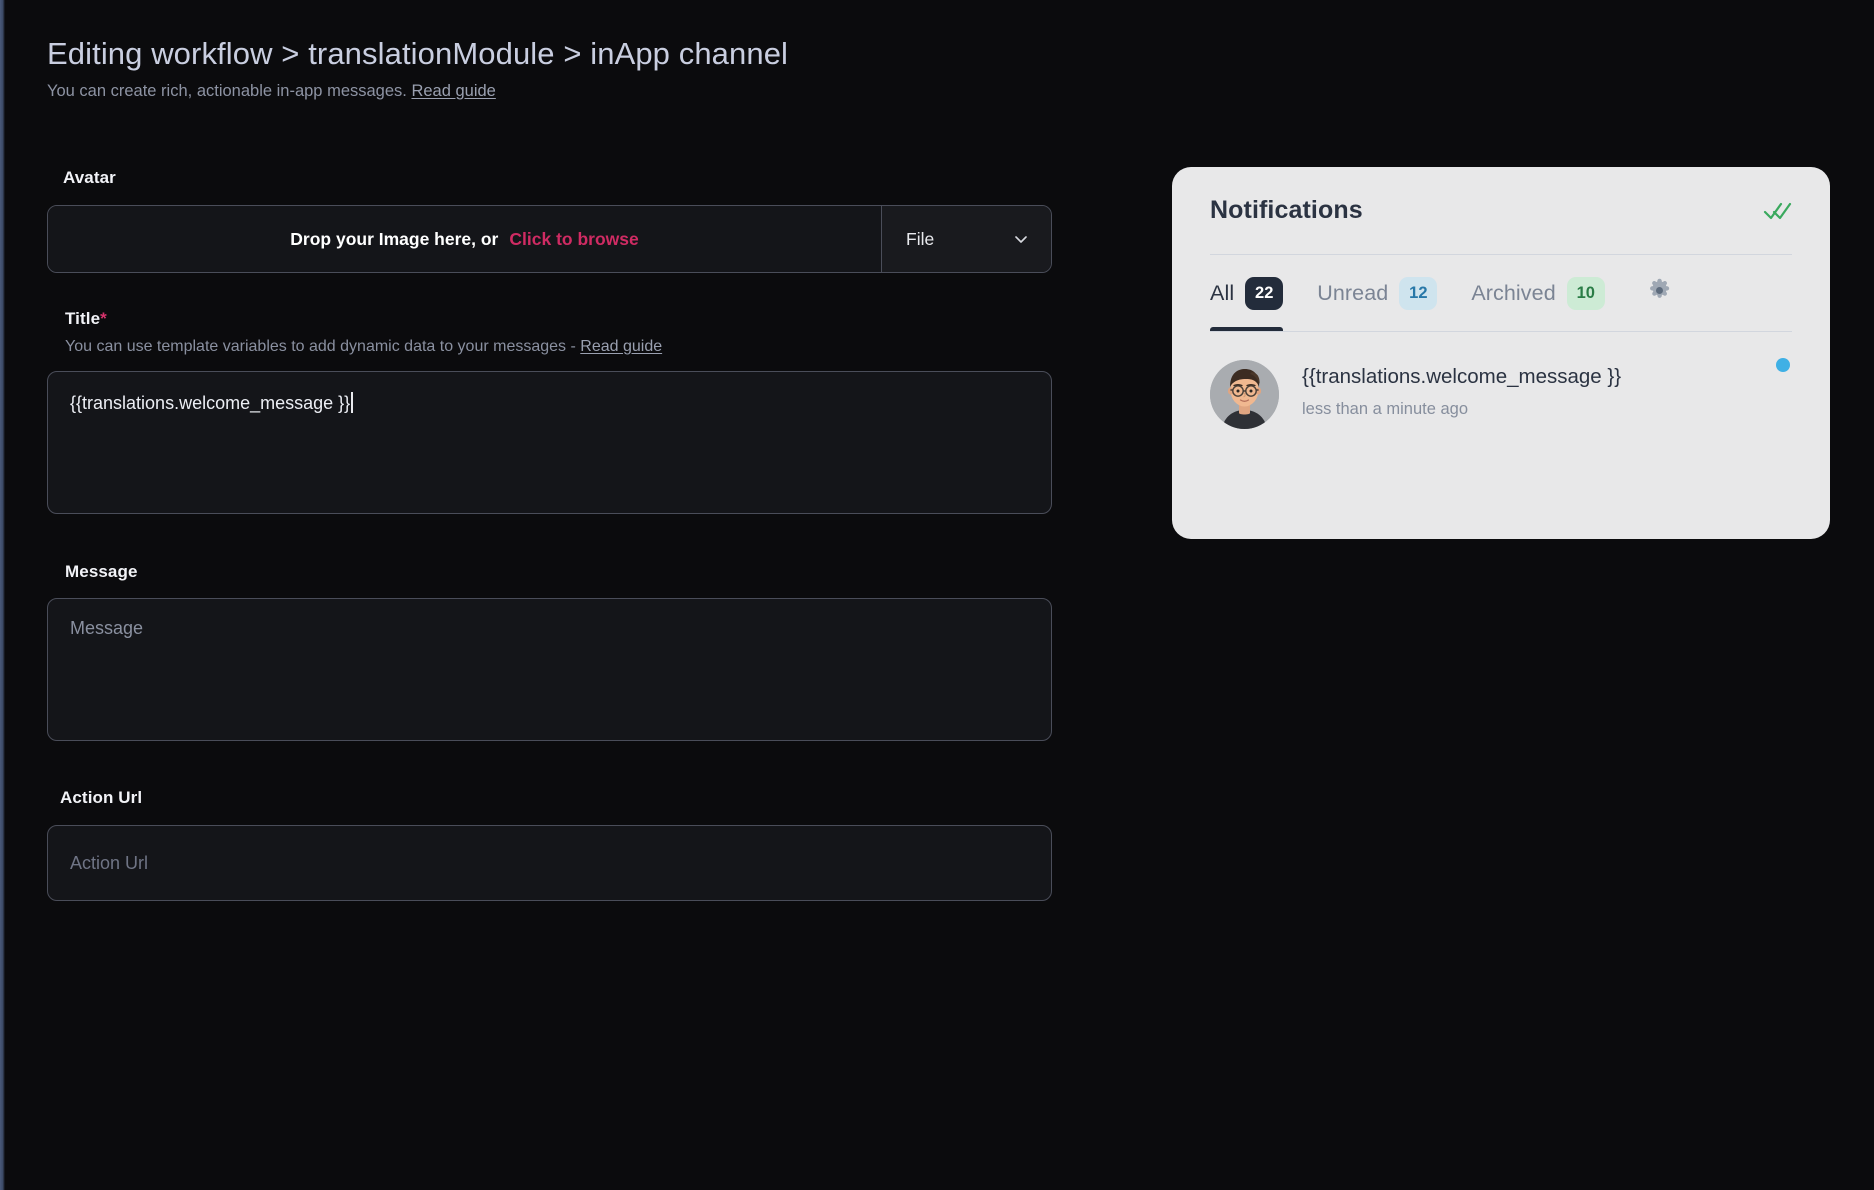 The height and width of the screenshot is (1190, 1874). Describe the element at coordinates (920, 238) in the screenshot. I see `avatar-type-value: File` at that location.